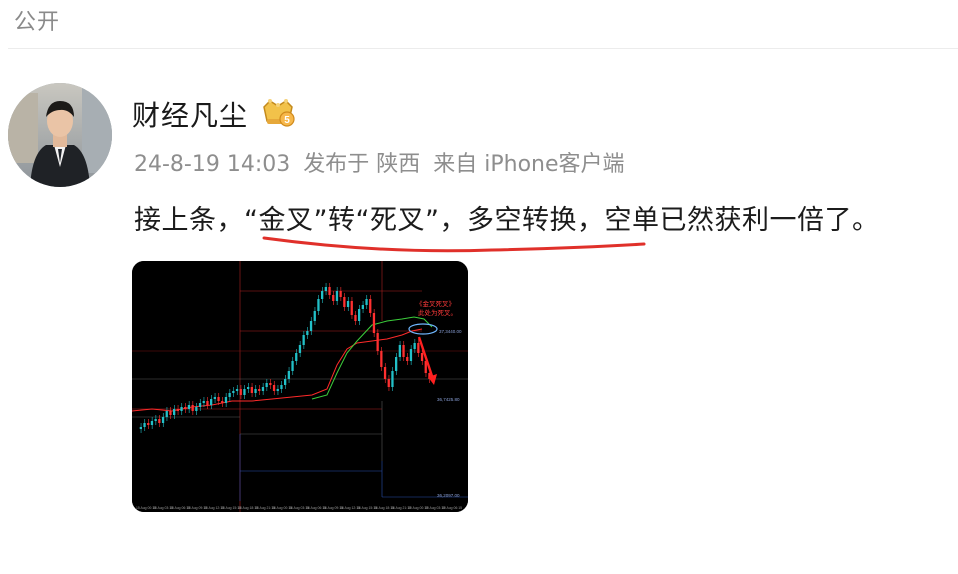 The width and height of the screenshot is (958, 574). What do you see at coordinates (435, 303) in the screenshot?
I see `chart-annotation-line1: 《金叉死叉》` at bounding box center [435, 303].